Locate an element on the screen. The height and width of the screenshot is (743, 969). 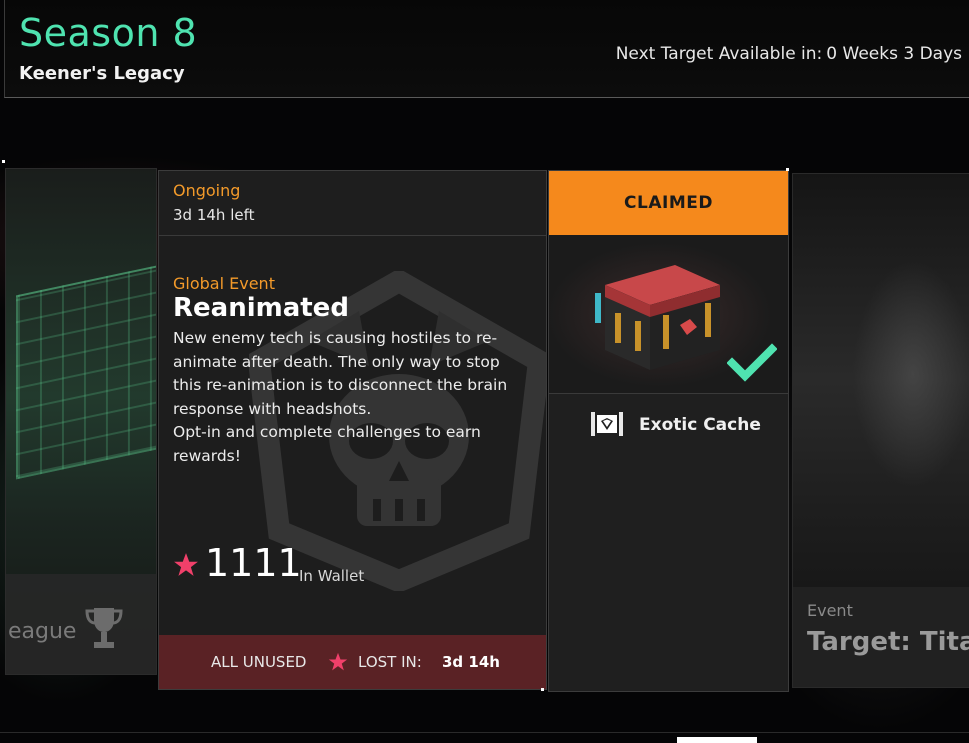
event-type: Global Event is located at coordinates (224, 283).